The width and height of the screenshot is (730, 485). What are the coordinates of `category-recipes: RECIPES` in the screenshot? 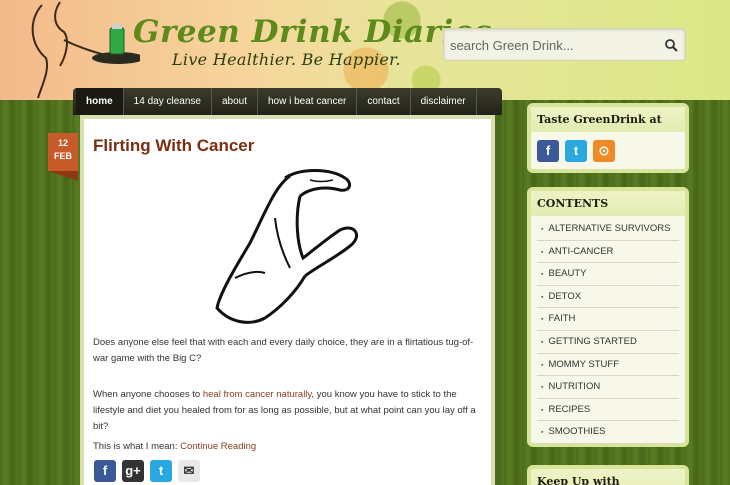 It's located at (608, 410).